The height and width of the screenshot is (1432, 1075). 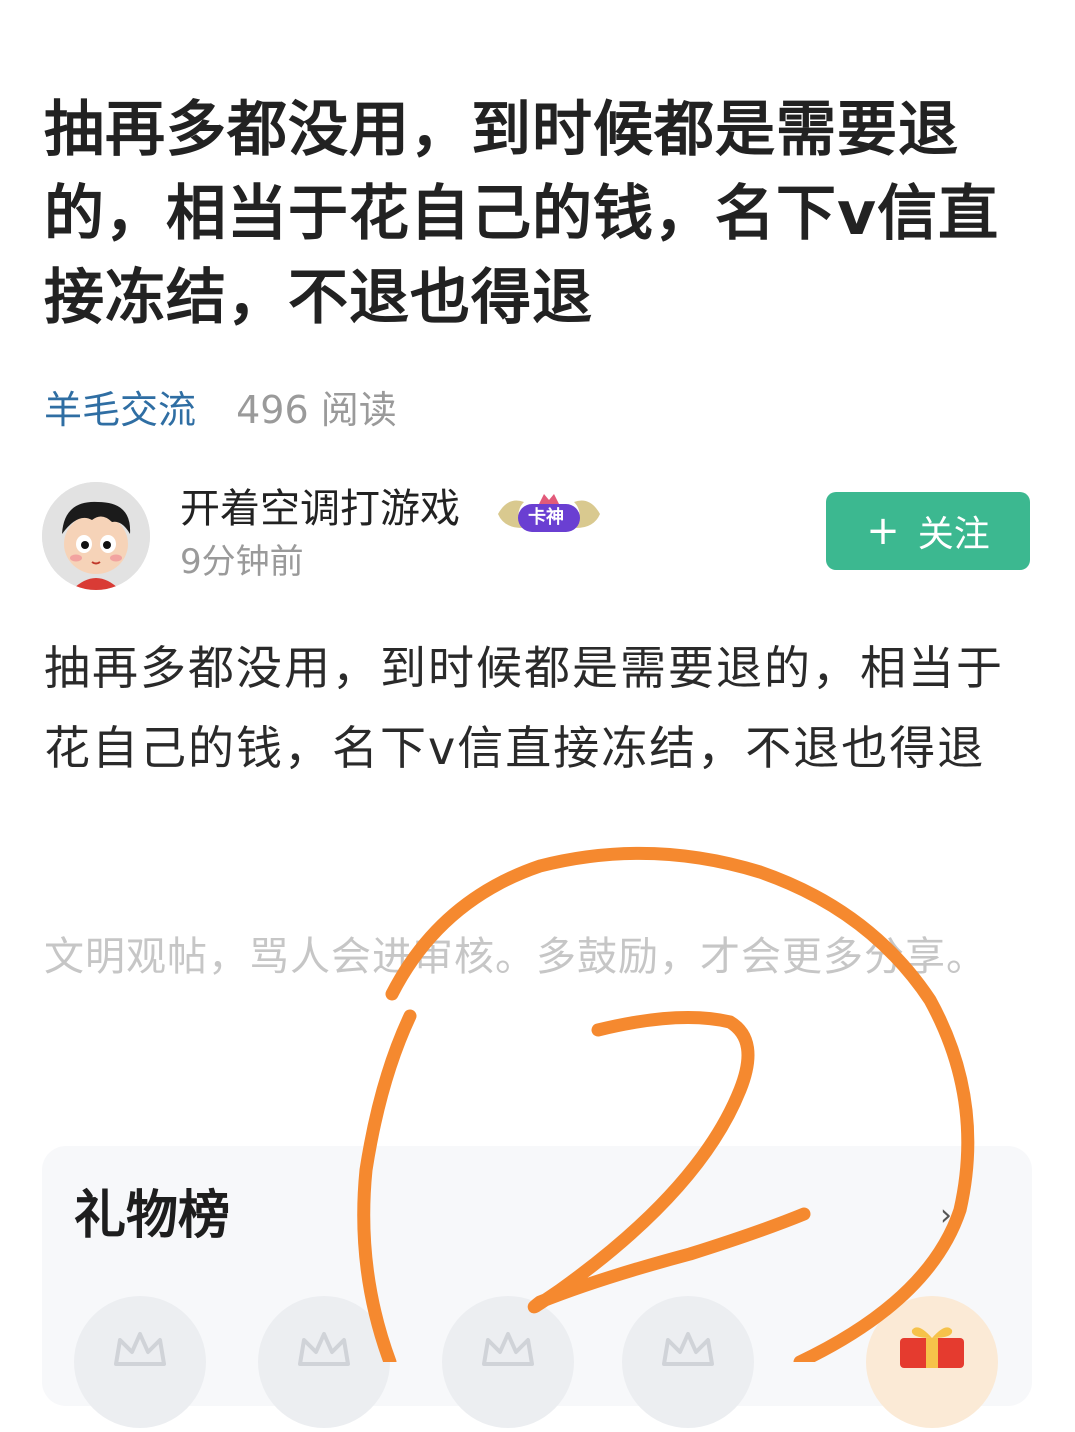 I want to click on post-body: 抽再多都没用，到时候都是需要退的，相当于花自己的钱，名下v信直接冻结，不退也得退, so click(x=524, y=708).